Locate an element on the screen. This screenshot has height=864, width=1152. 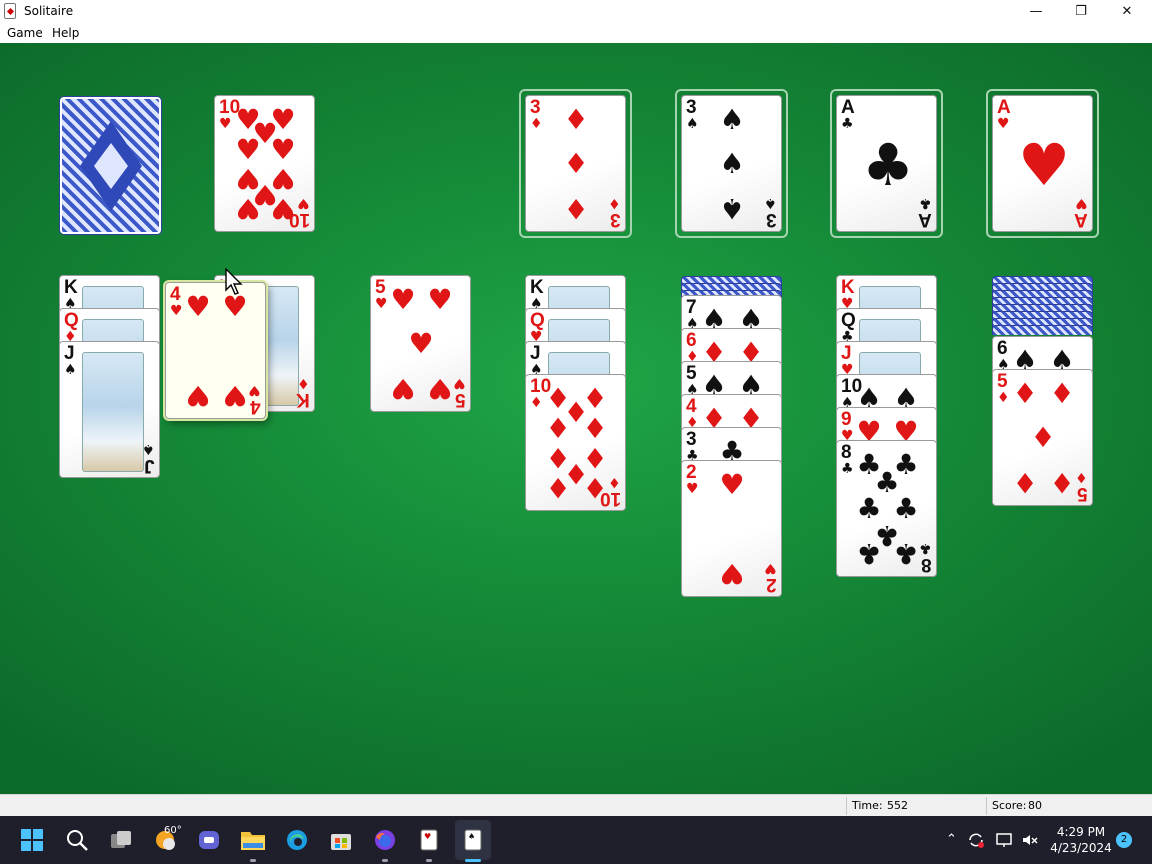
card-rank: 4 is located at coordinates (175, 294).